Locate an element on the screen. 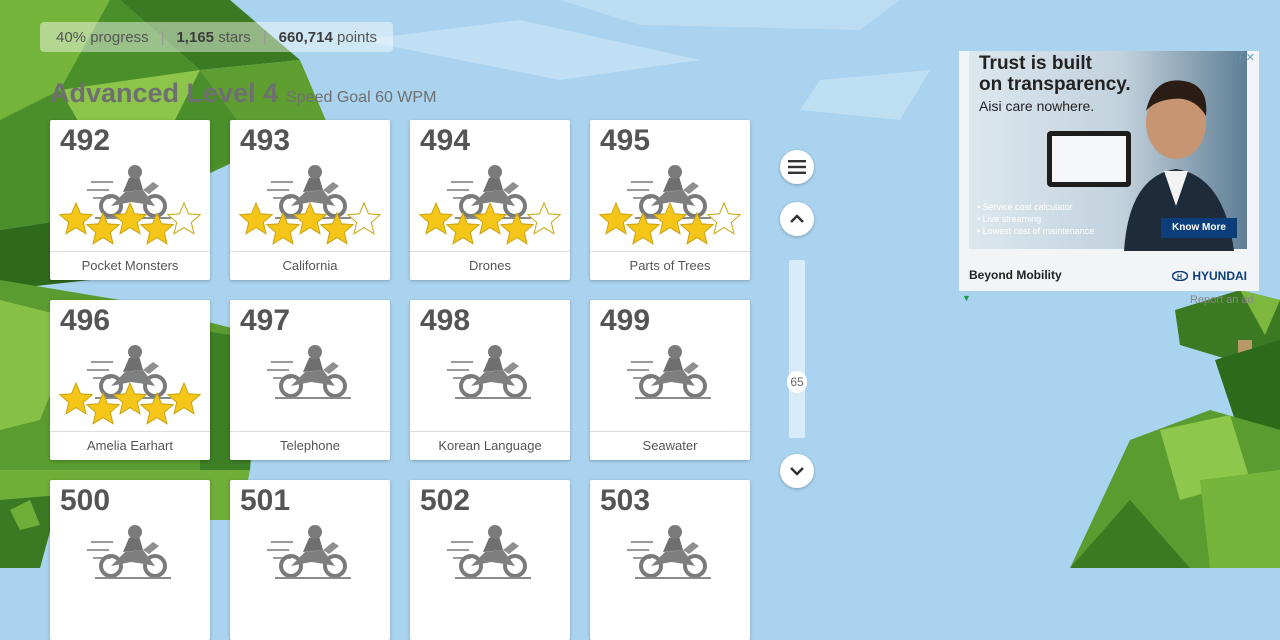  lesson-number: 492 is located at coordinates (85, 140).